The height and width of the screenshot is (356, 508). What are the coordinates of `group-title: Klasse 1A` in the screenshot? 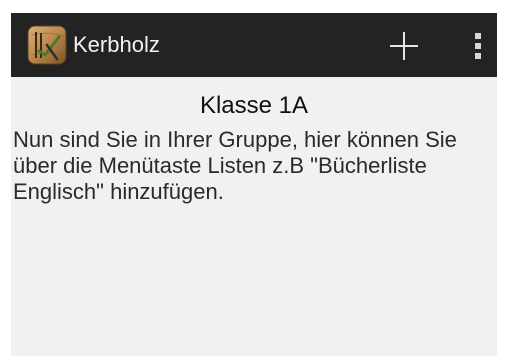 It's located at (254, 105).